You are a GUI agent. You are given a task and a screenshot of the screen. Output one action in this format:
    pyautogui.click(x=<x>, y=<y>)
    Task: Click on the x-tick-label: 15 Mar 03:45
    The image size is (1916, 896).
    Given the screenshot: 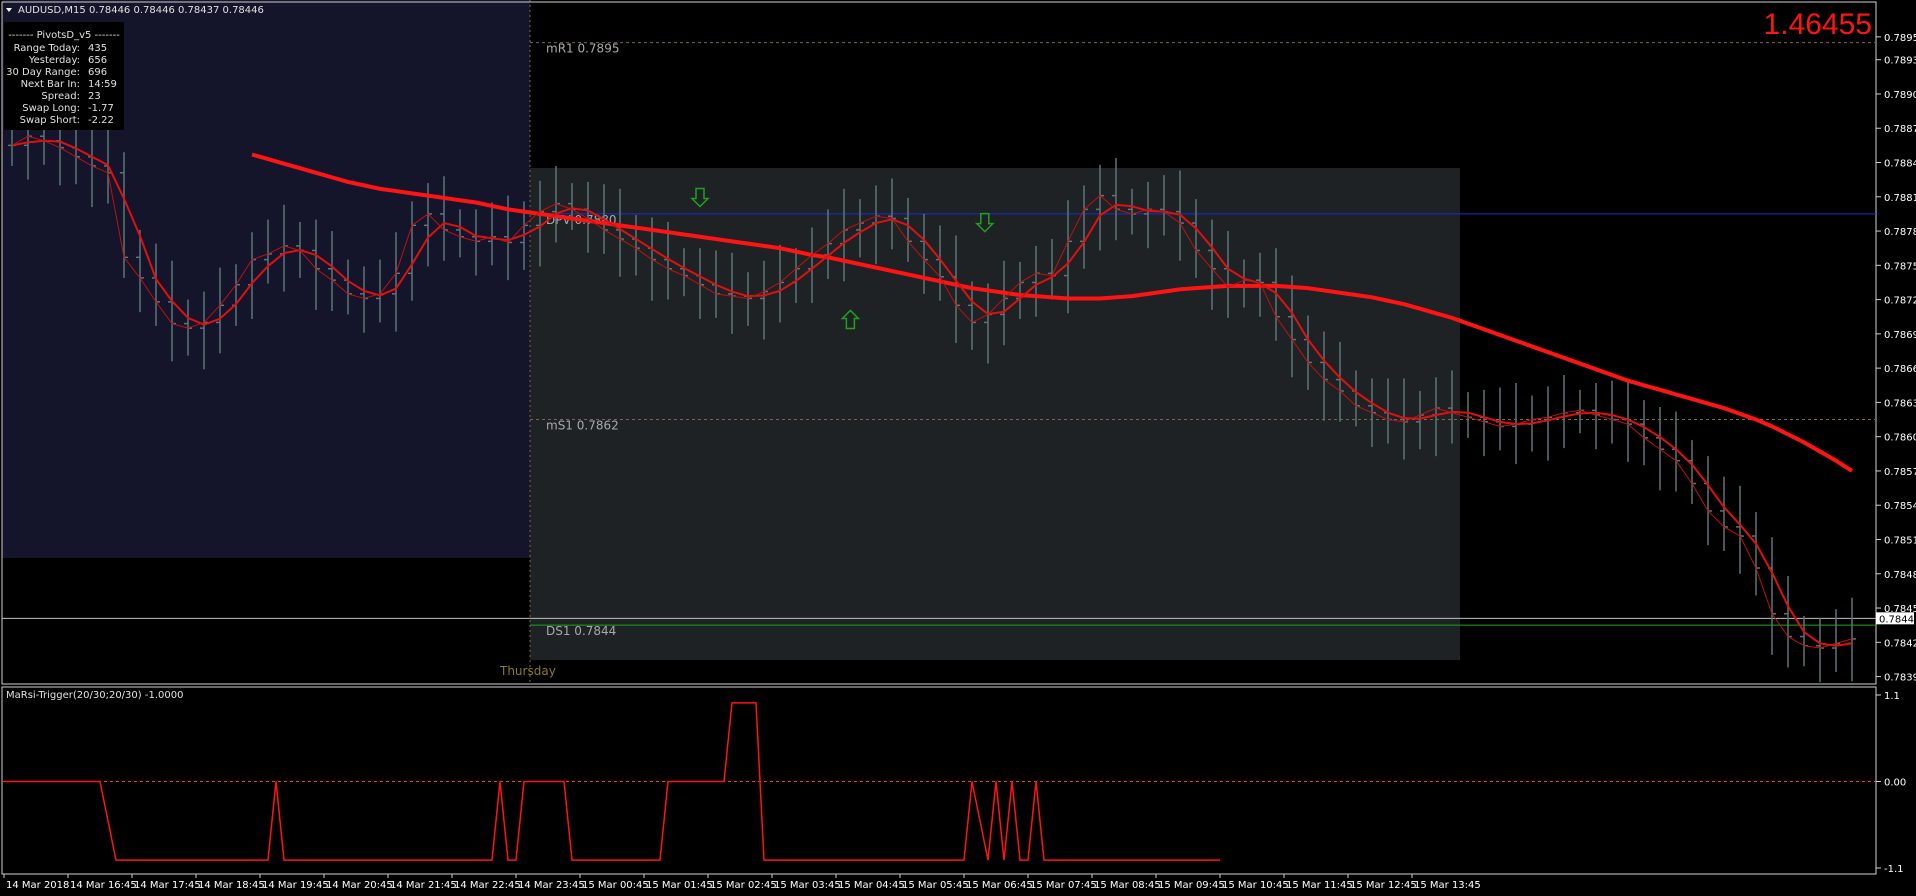 What is the action you would take?
    pyautogui.click(x=807, y=885)
    